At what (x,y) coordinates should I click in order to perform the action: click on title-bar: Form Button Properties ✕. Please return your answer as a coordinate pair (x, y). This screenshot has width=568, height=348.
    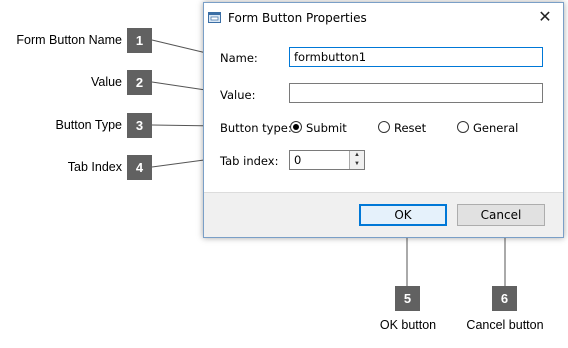
    Looking at the image, I should click on (383, 18).